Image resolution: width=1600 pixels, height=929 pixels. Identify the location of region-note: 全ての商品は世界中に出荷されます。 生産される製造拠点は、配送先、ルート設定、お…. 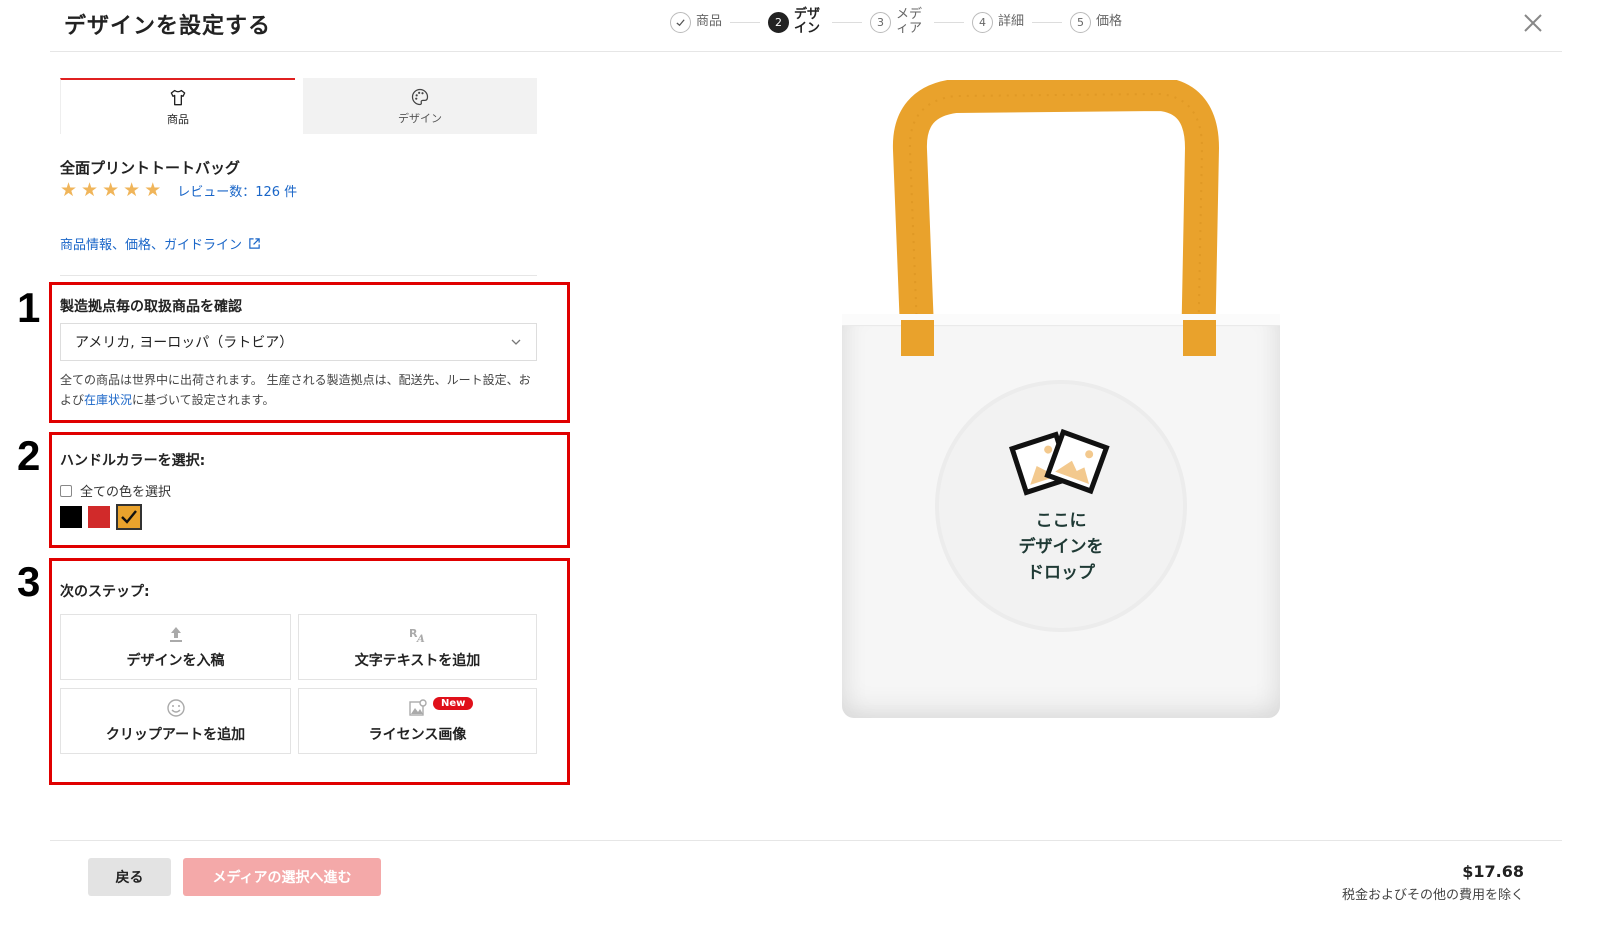
(300, 390).